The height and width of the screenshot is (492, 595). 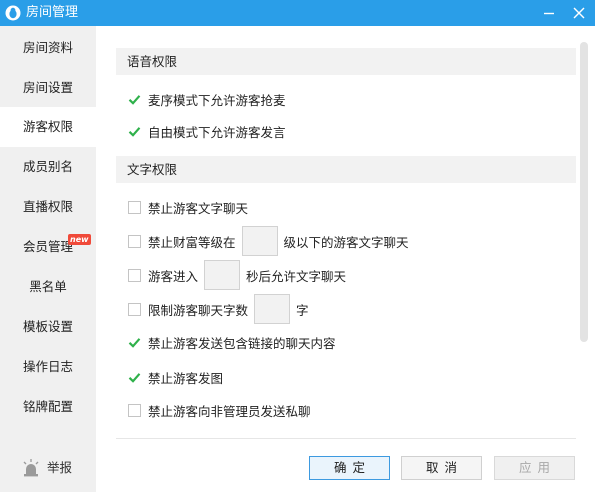 What do you see at coordinates (186, 378) in the screenshot?
I see `option-label: 禁止游客发图` at bounding box center [186, 378].